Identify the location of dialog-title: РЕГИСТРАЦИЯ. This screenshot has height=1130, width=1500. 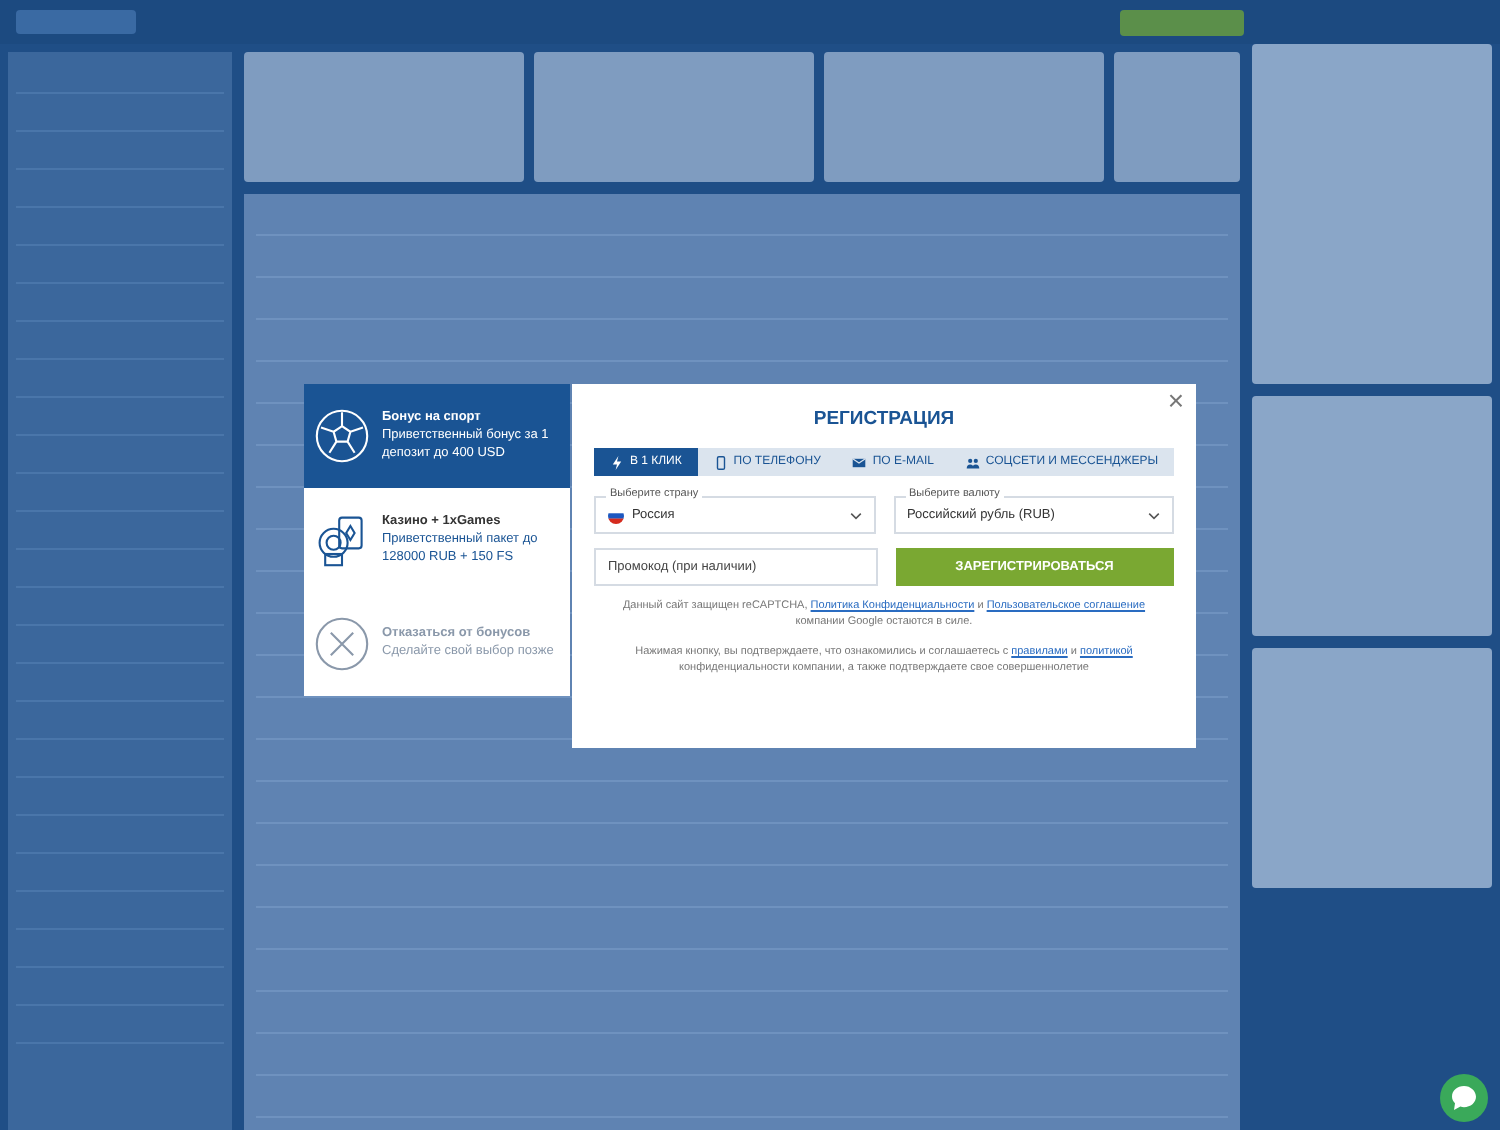
(884, 419).